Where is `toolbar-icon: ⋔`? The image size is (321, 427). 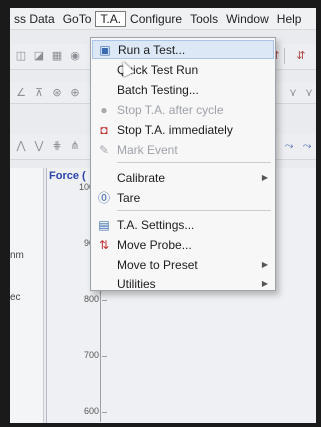
toolbar-icon: ⋔ is located at coordinates (75, 146).